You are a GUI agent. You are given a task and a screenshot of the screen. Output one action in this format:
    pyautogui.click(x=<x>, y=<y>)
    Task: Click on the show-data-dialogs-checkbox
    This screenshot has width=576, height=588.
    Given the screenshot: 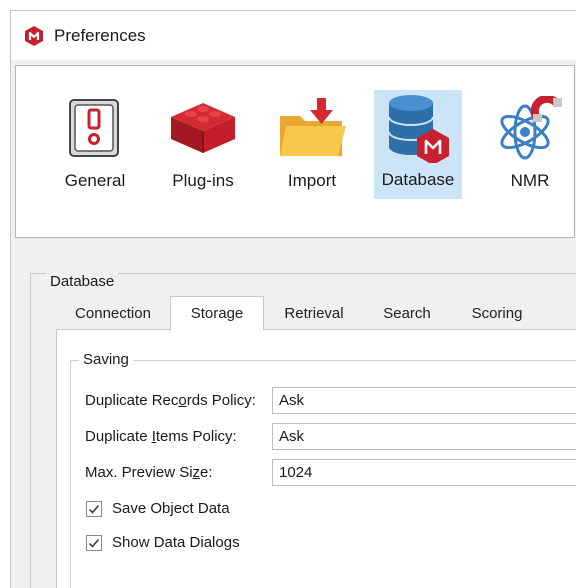 What is the action you would take?
    pyautogui.click(x=94, y=542)
    